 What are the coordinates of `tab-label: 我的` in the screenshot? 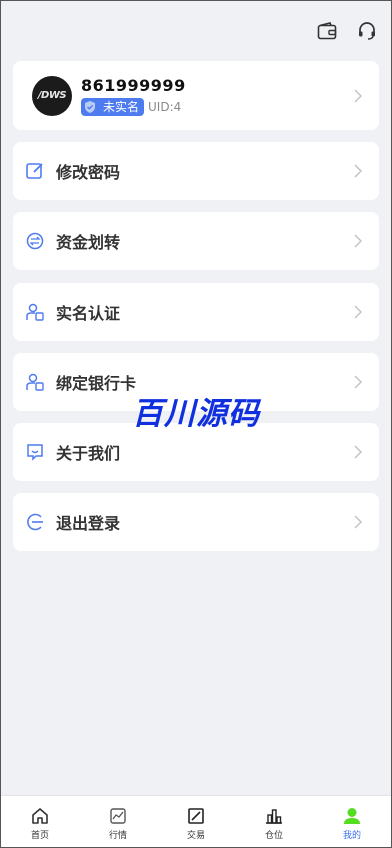 It's located at (351, 836).